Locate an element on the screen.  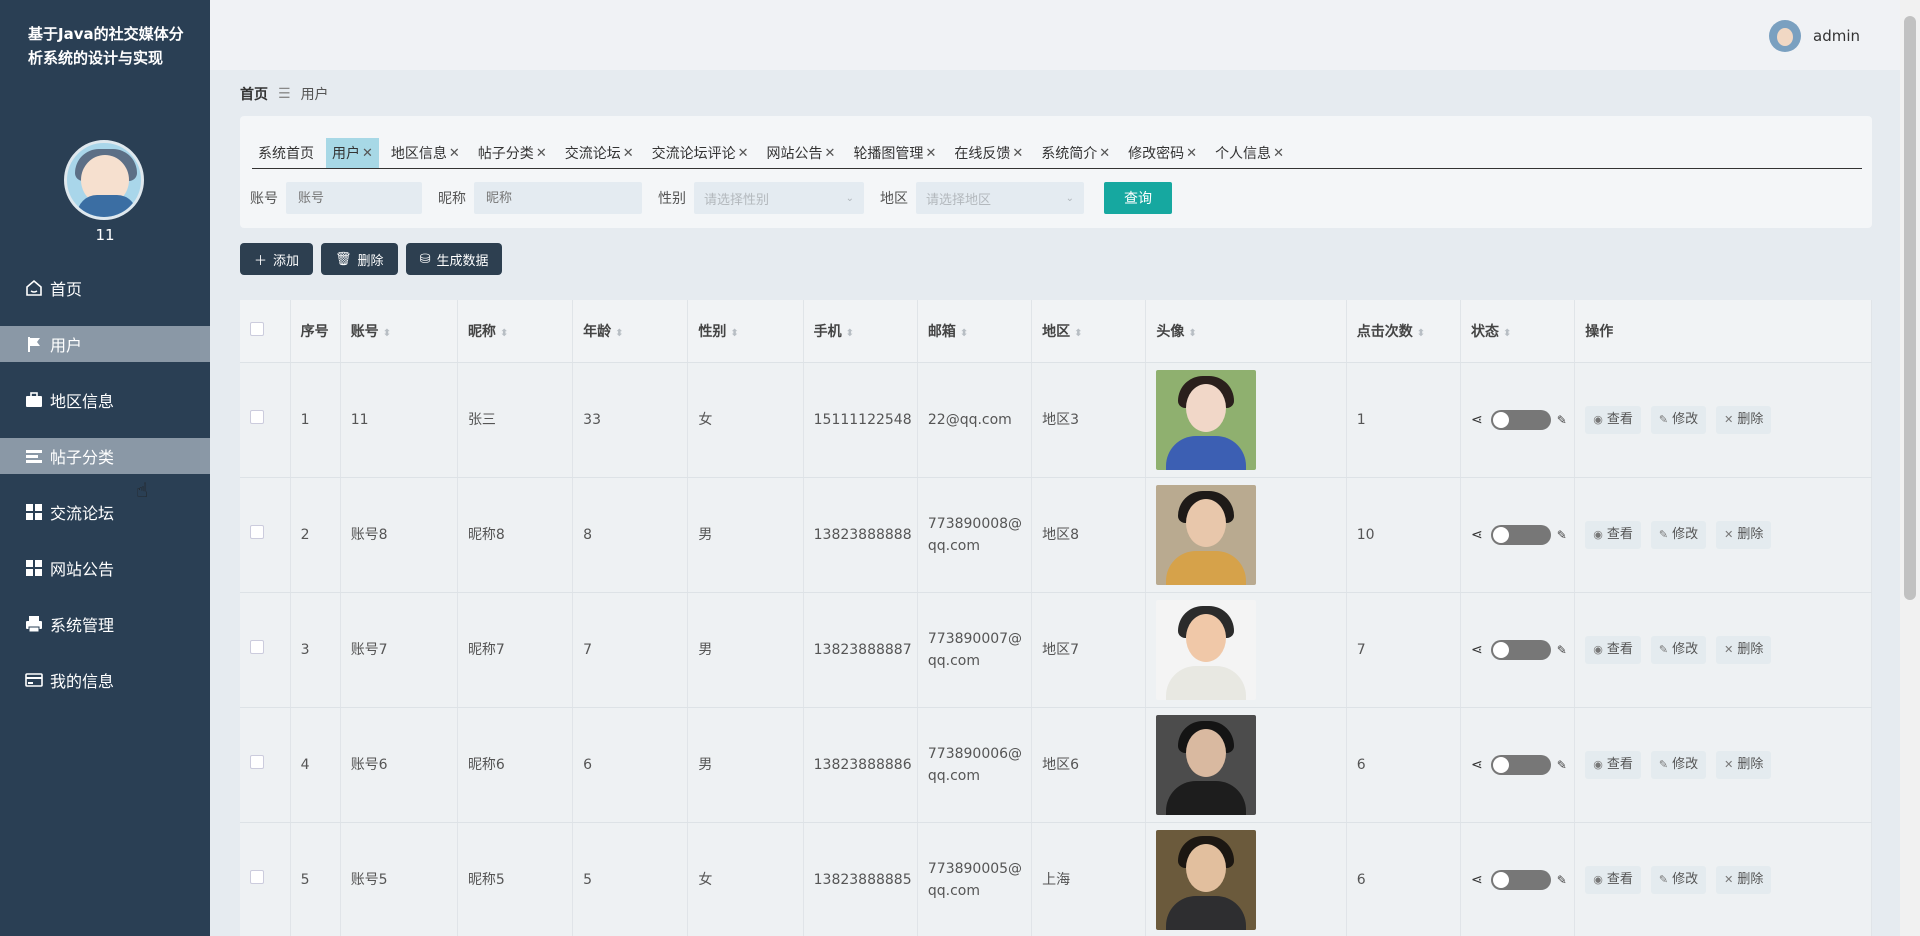
tab-carousel: 轮播图管理 ✕ is located at coordinates (894, 153).